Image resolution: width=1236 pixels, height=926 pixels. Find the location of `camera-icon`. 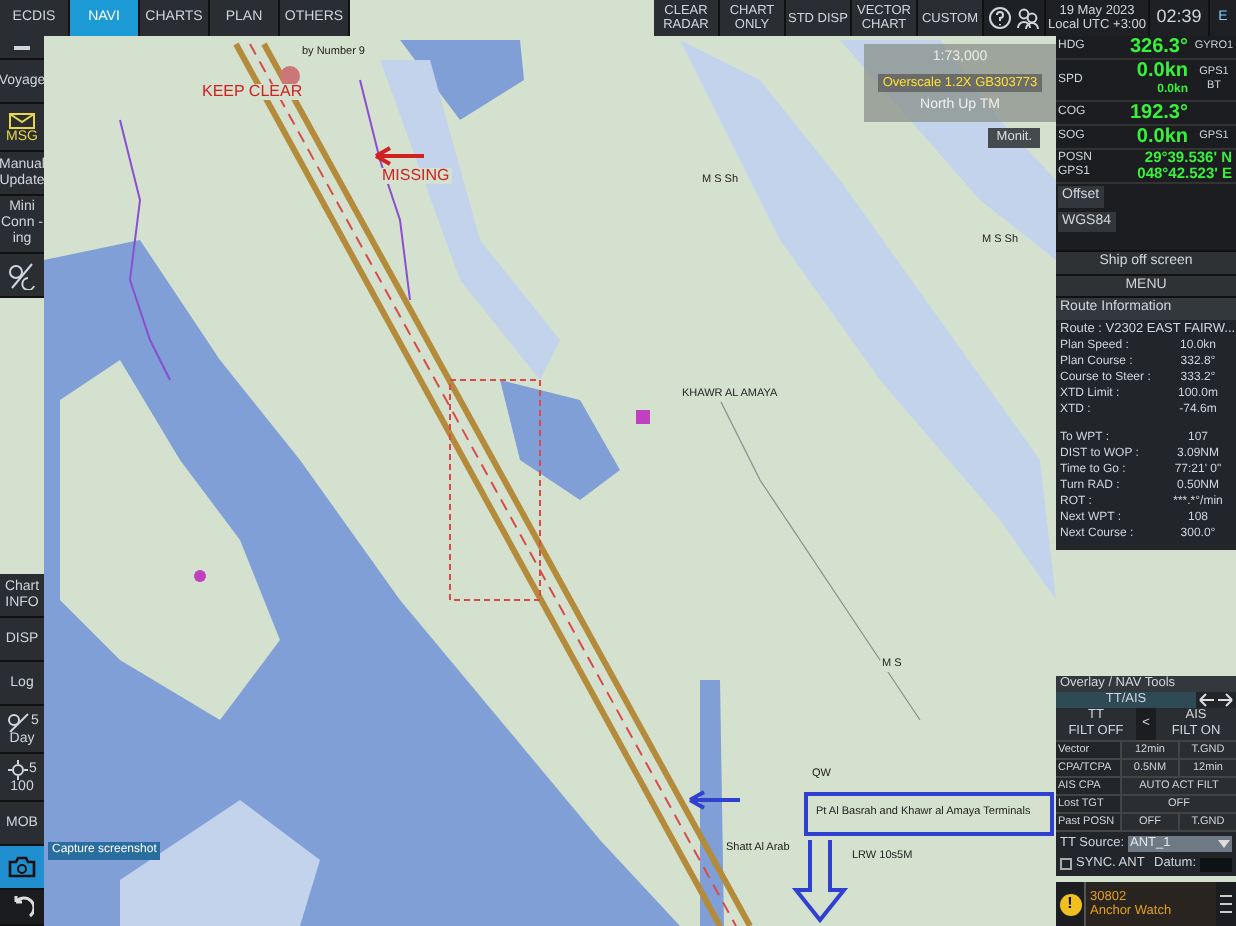

camera-icon is located at coordinates (22, 867).